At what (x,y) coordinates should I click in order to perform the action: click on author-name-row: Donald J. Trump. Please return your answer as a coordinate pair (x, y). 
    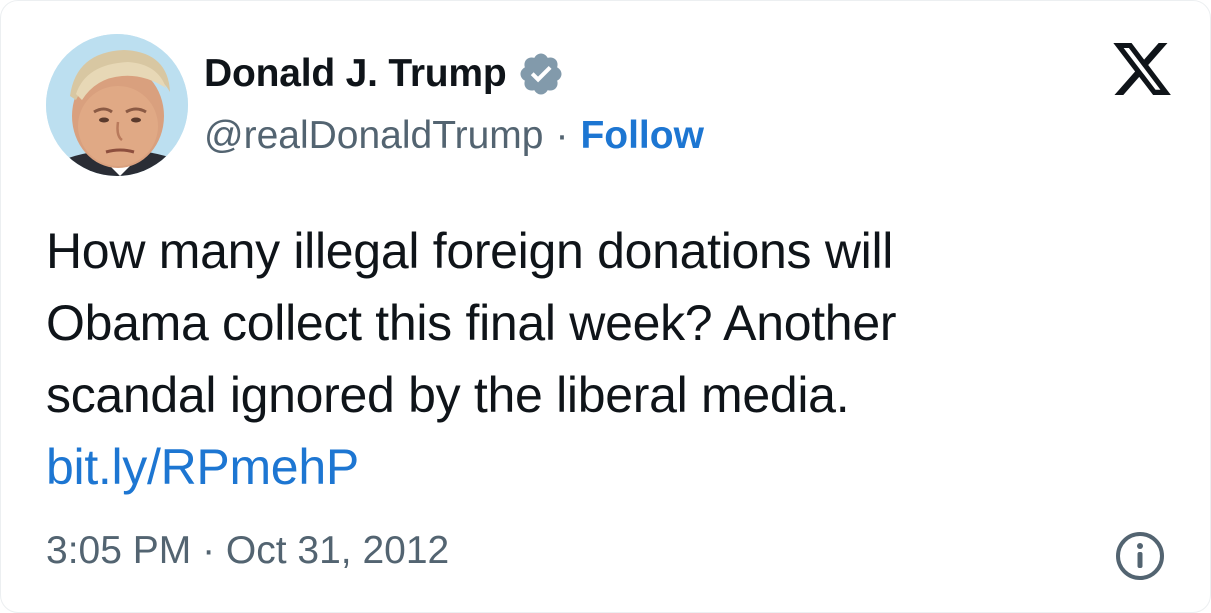
    Looking at the image, I should click on (384, 74).